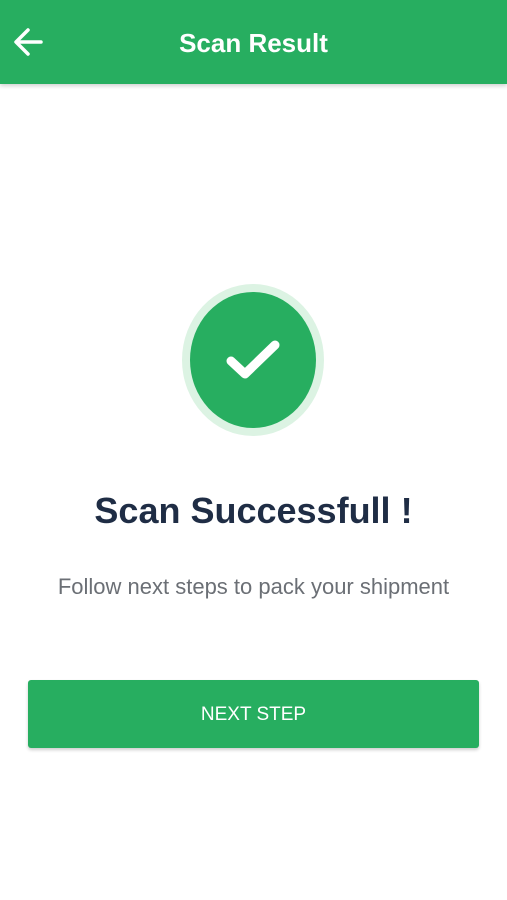  I want to click on check-icon, so click(253, 359).